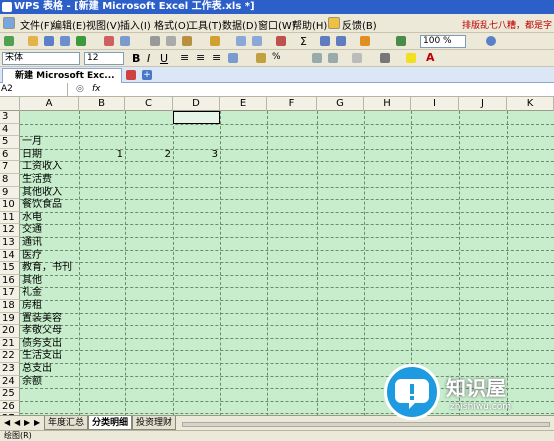 This screenshot has height=441, width=554. I want to click on col-header-b: B, so click(102, 104).